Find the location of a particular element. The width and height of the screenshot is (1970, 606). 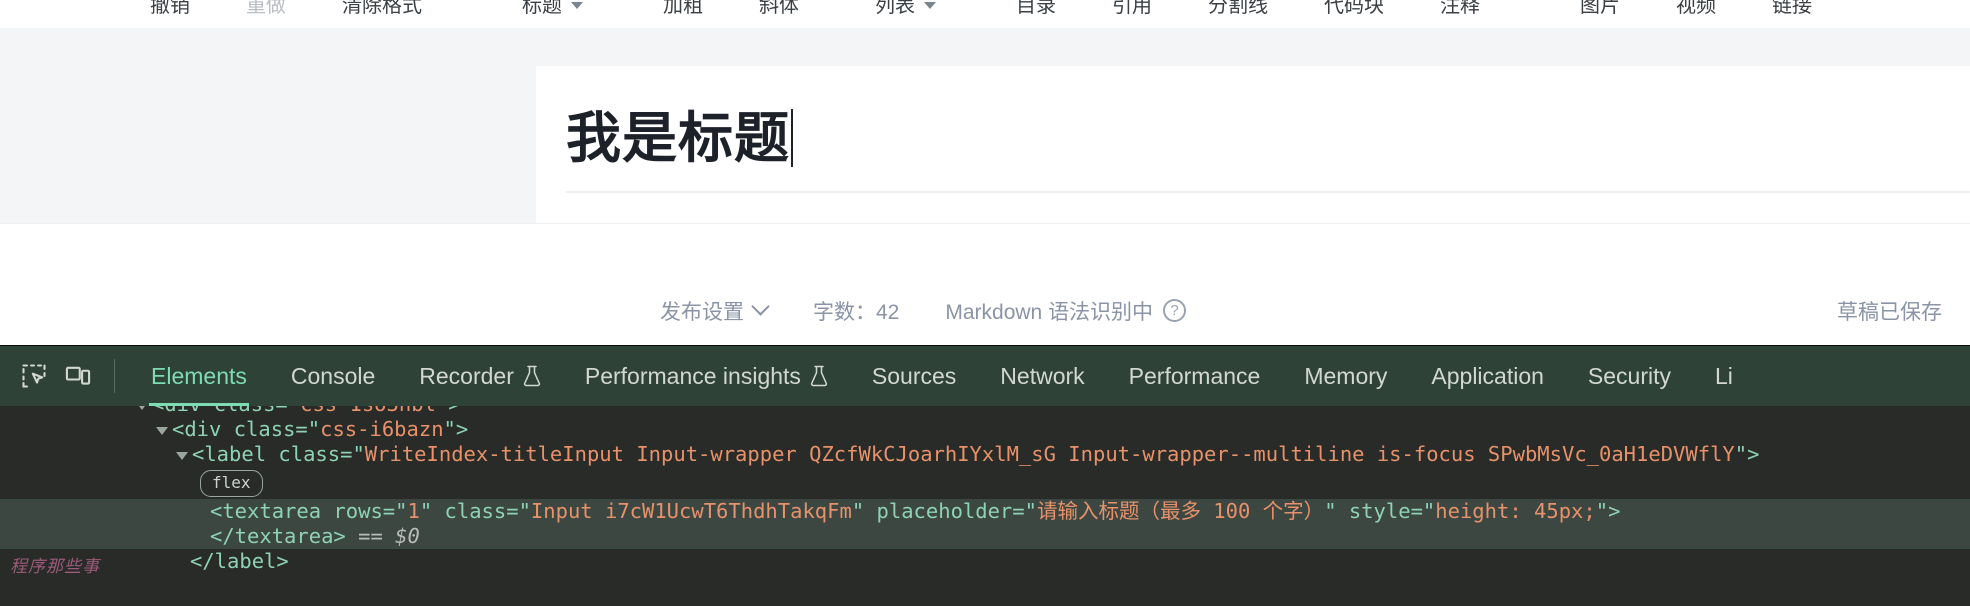

toolbar-label: 视频 is located at coordinates (1696, 8).